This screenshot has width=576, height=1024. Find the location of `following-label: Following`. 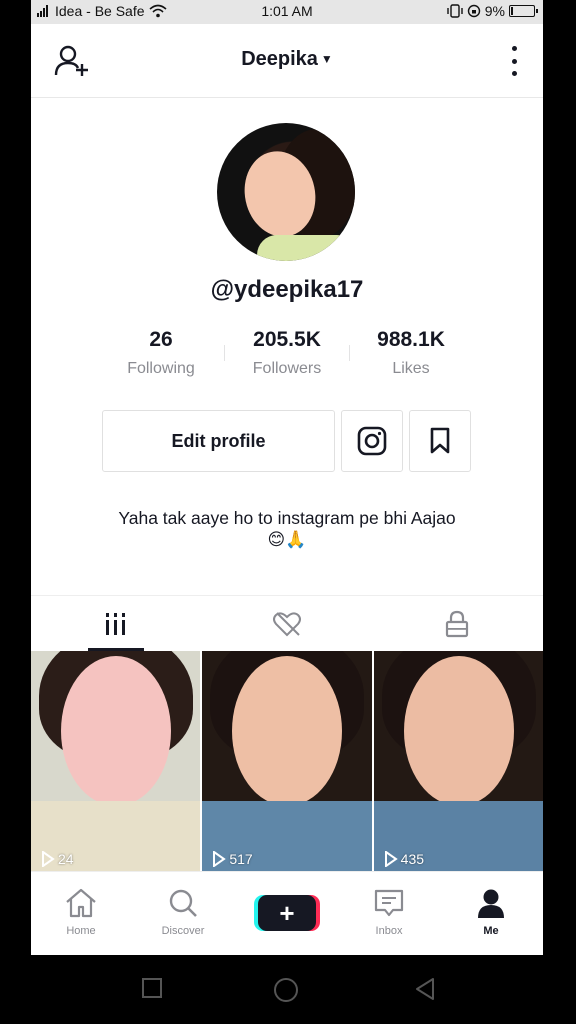

following-label: Following is located at coordinates (161, 368).